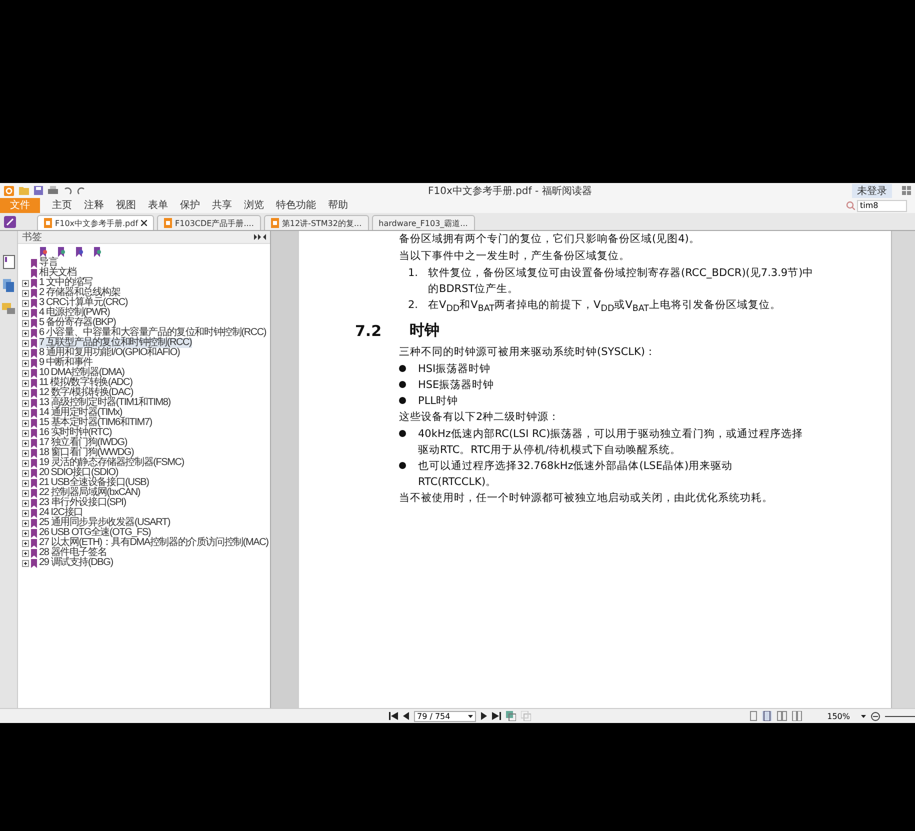 This screenshot has width=915, height=831. What do you see at coordinates (146, 283) in the screenshot?
I see `tree-row: 1 文中的缩写` at bounding box center [146, 283].